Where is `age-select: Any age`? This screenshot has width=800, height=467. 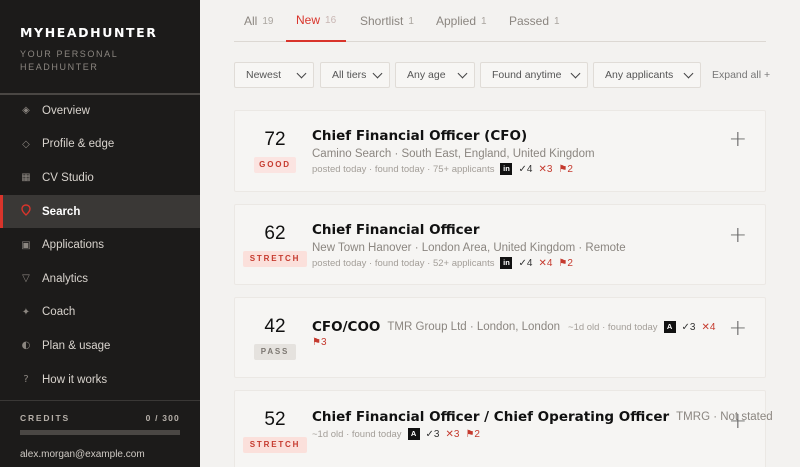
age-select: Any age is located at coordinates (435, 75).